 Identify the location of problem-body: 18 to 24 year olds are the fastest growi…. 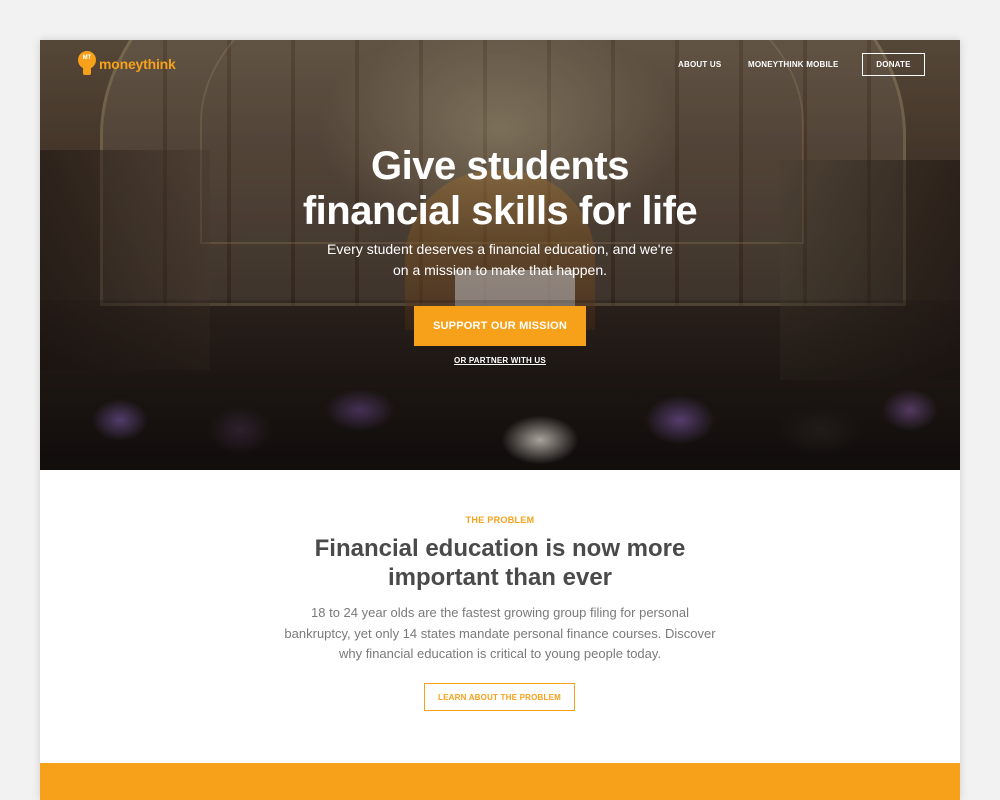
(500, 634).